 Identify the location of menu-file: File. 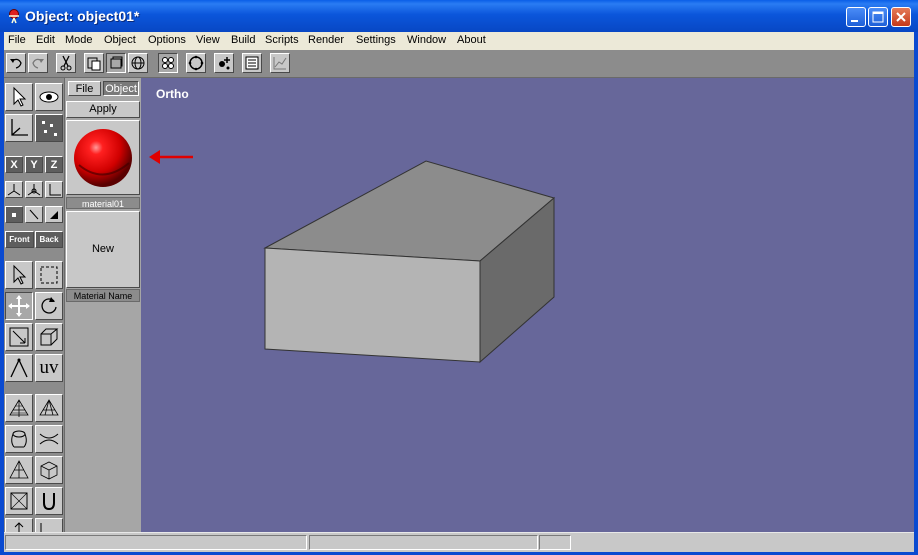
(17, 40).